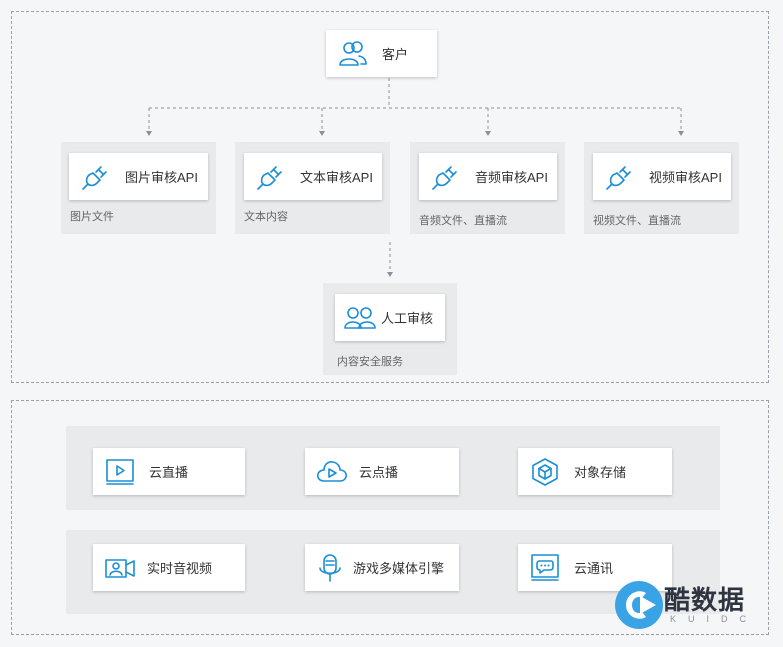 The height and width of the screenshot is (647, 783). I want to click on client-card: 客户, so click(381, 53).